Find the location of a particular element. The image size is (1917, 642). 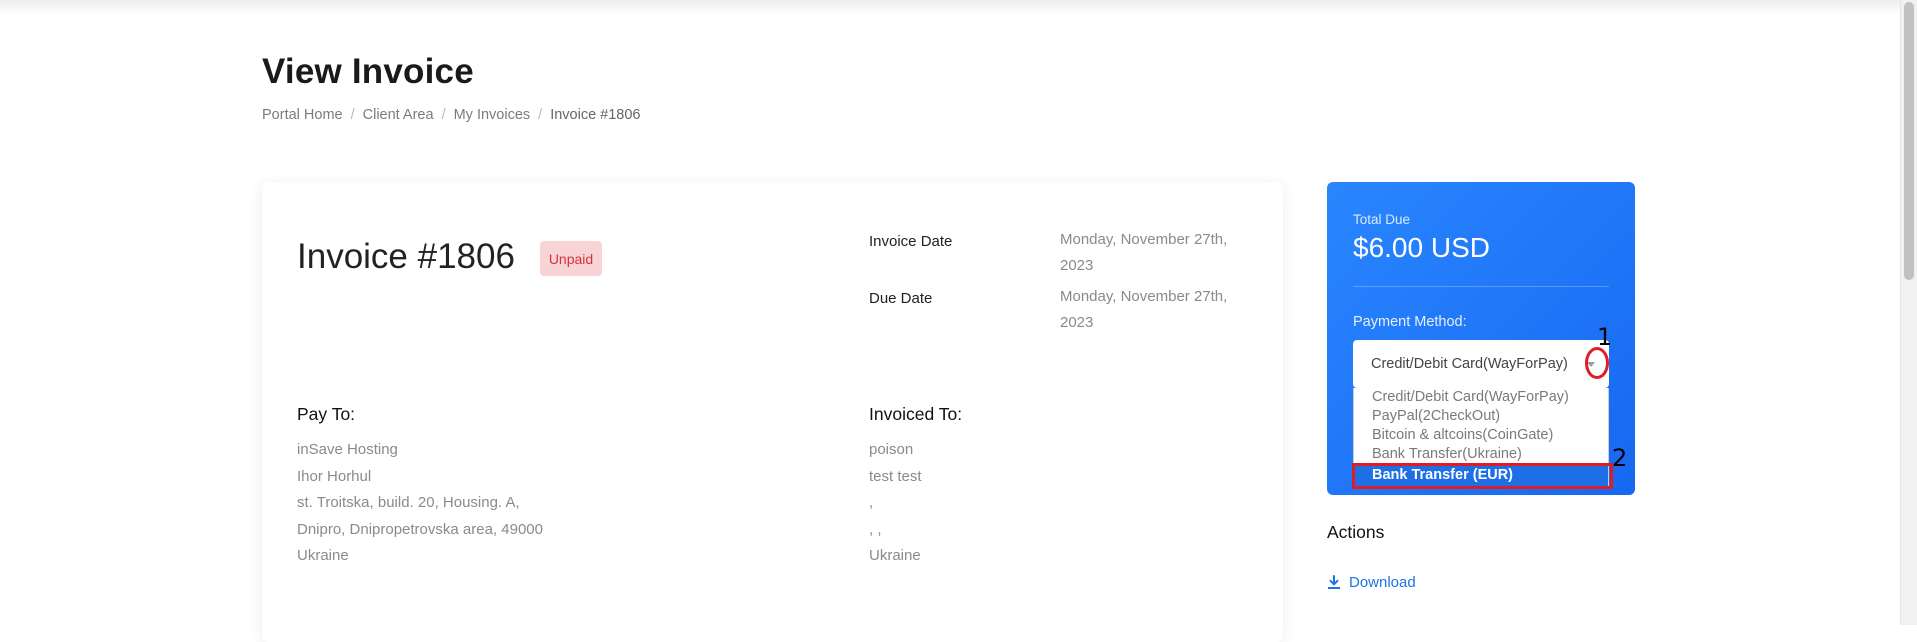

total-due-amount: $6.00 USD is located at coordinates (1421, 247).